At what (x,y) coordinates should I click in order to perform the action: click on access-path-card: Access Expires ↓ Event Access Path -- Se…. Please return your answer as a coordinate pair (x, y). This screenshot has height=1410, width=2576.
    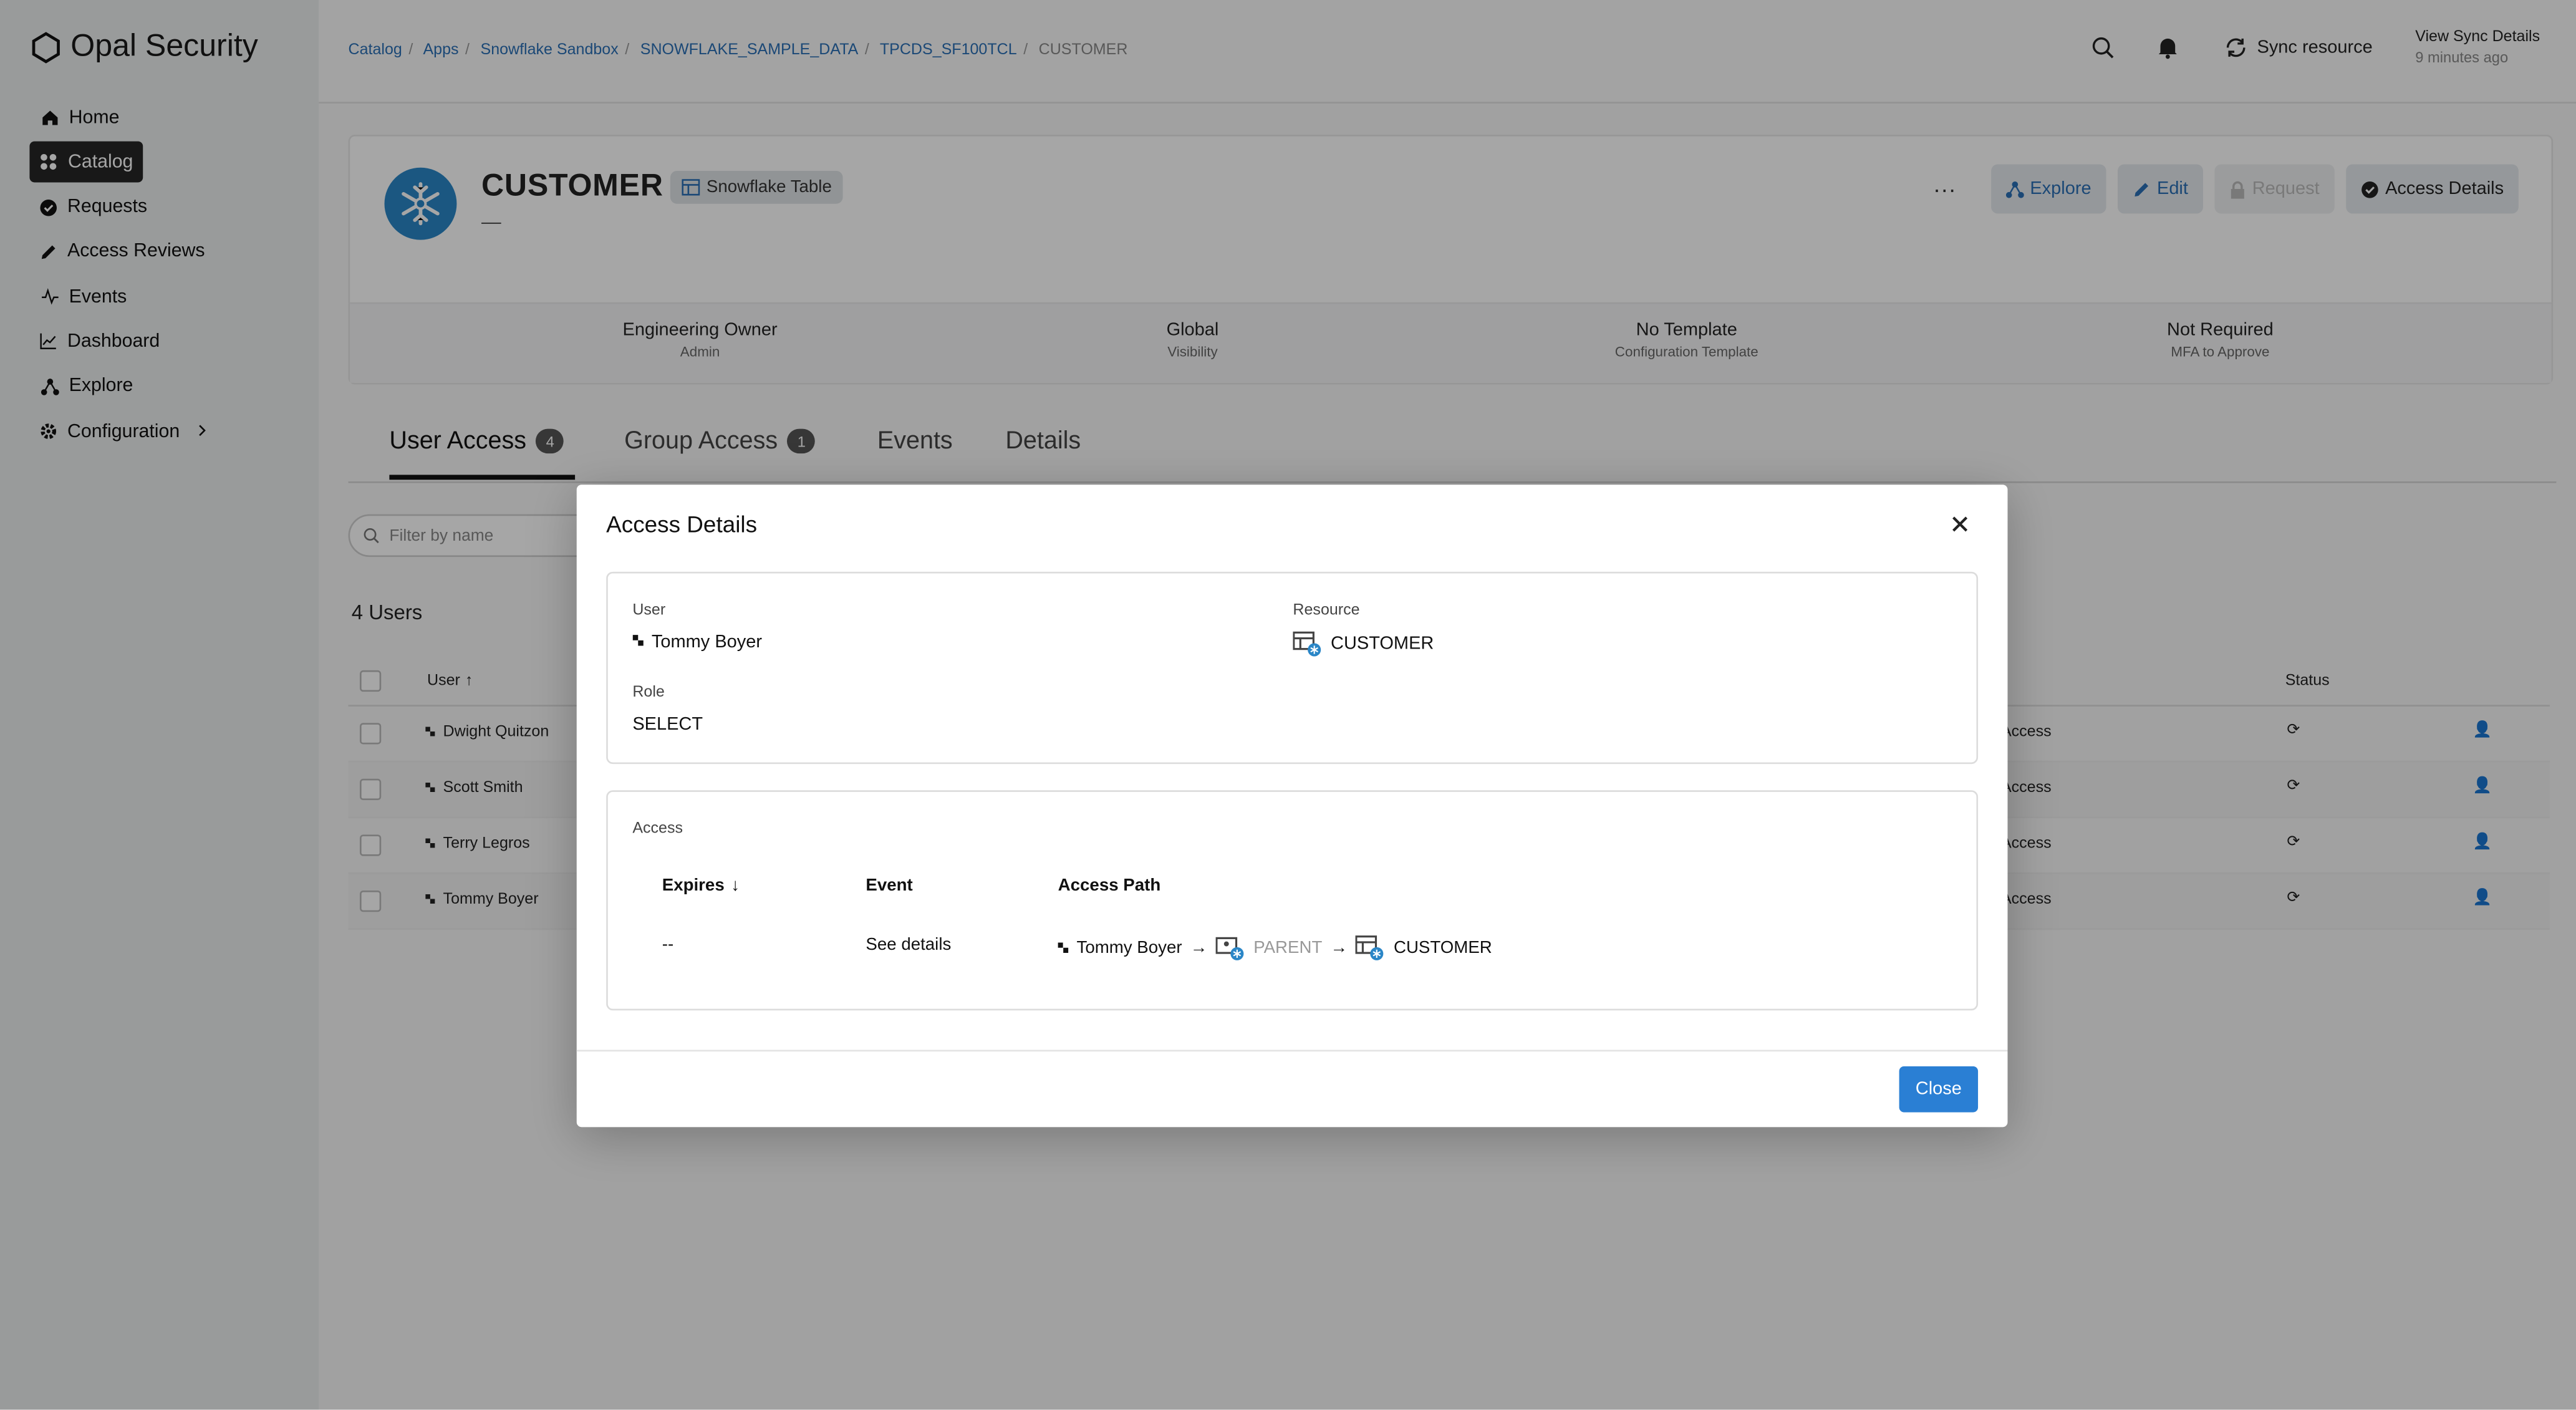
    Looking at the image, I should click on (1292, 900).